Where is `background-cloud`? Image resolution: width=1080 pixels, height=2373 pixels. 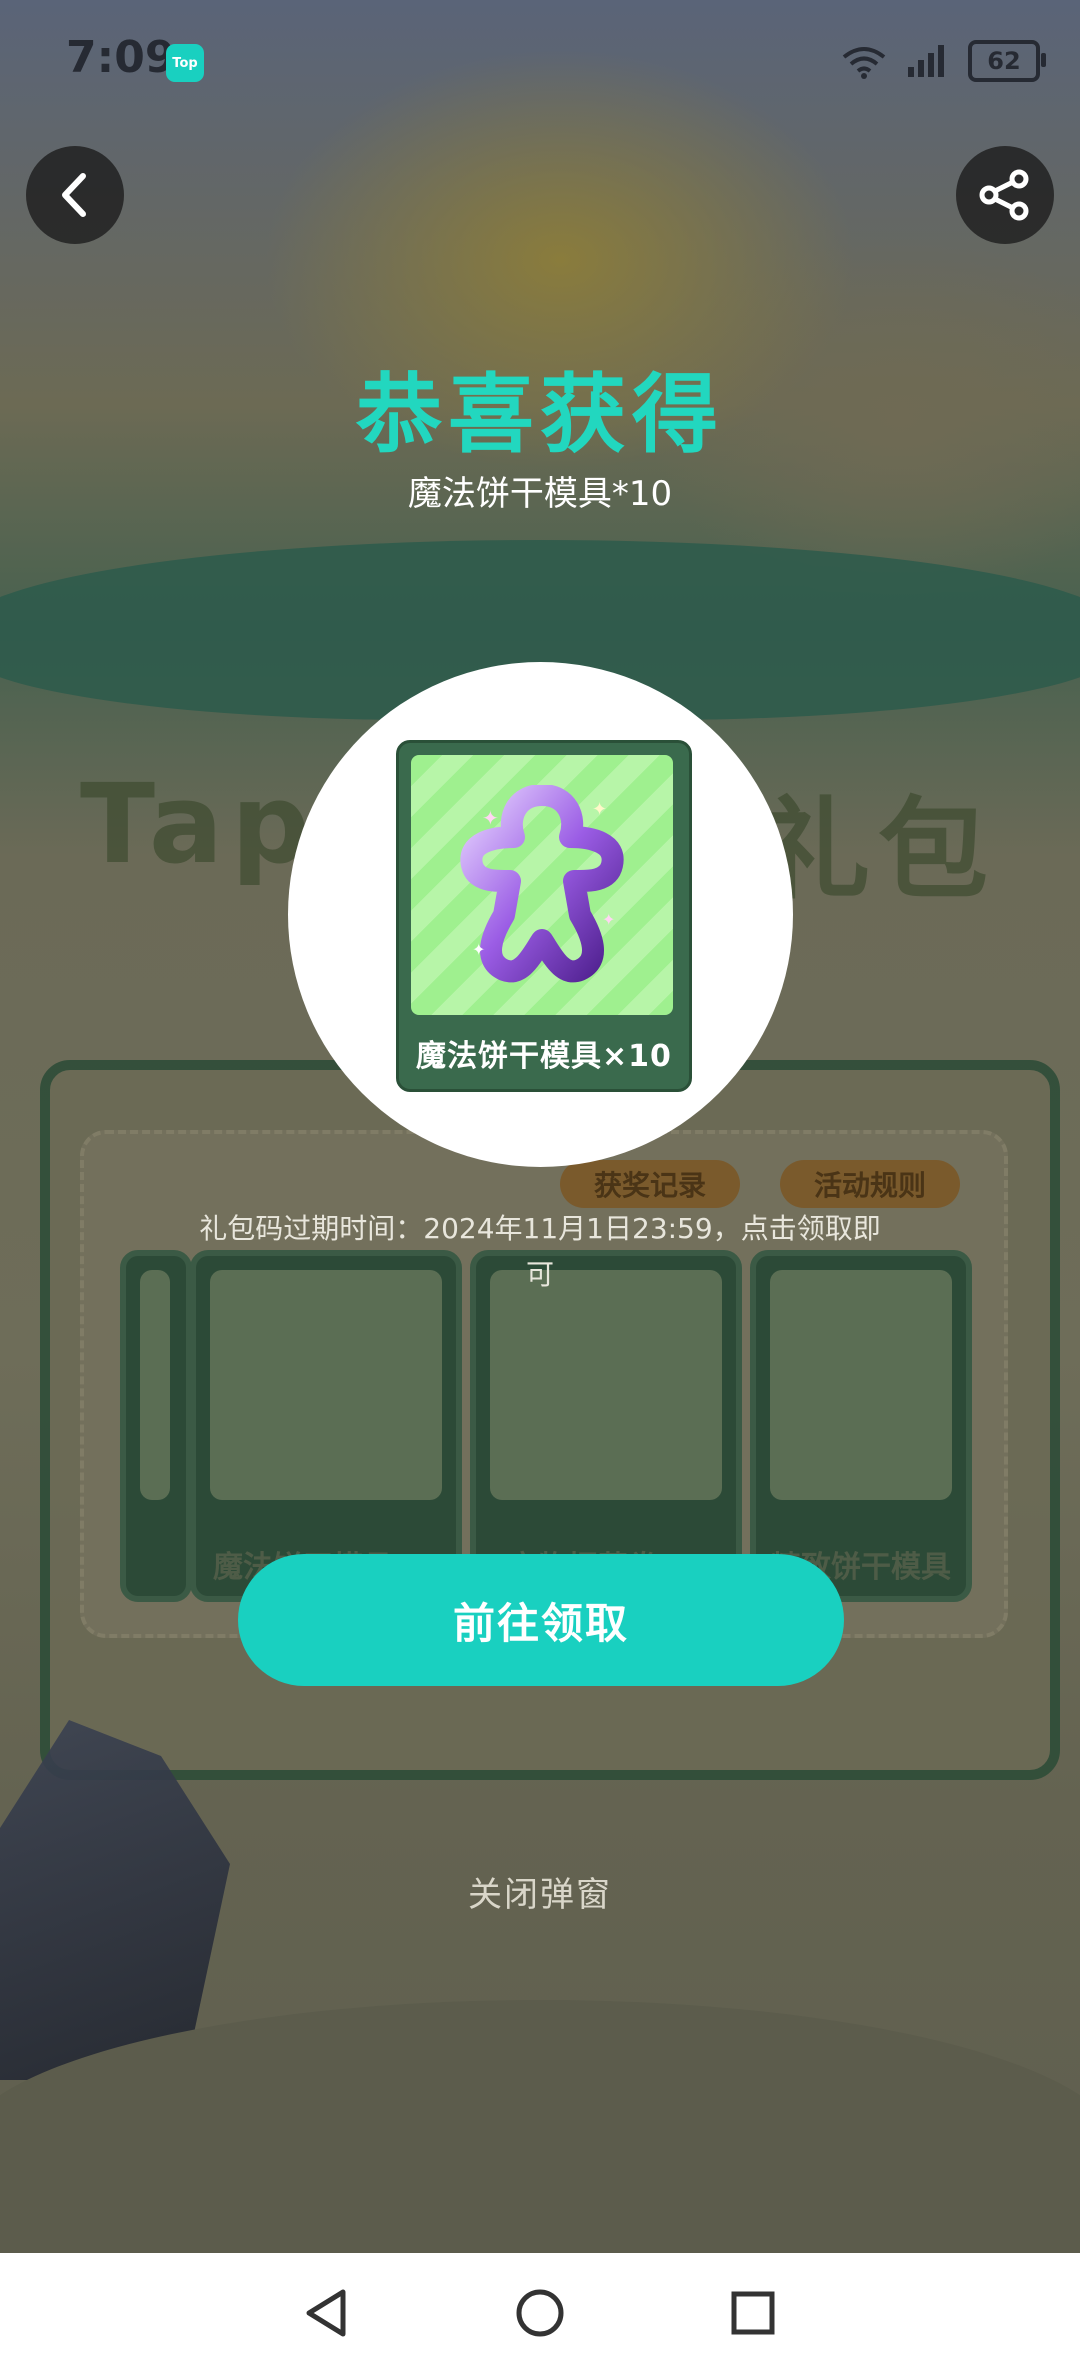 background-cloud is located at coordinates (540, 2126).